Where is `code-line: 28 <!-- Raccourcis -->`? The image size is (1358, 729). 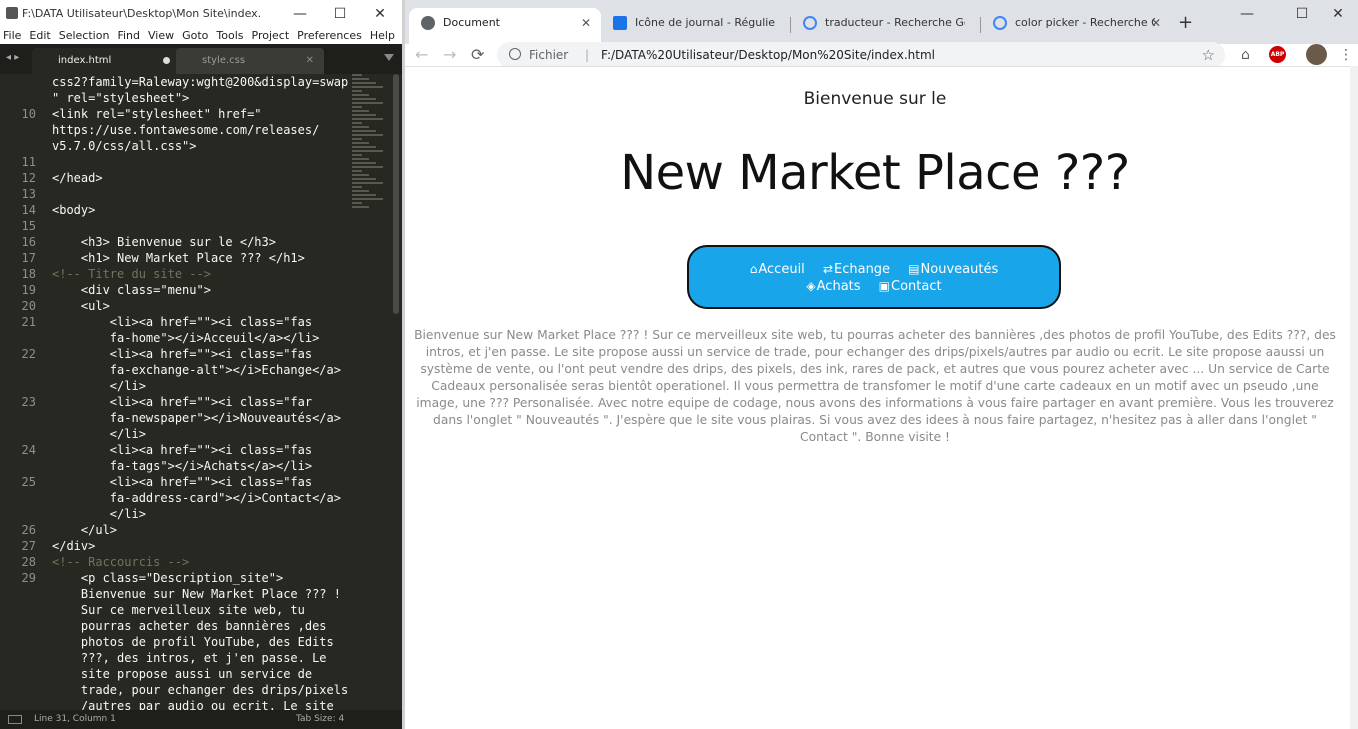
code-line: 28 <!-- Raccourcis --> is located at coordinates (201, 562).